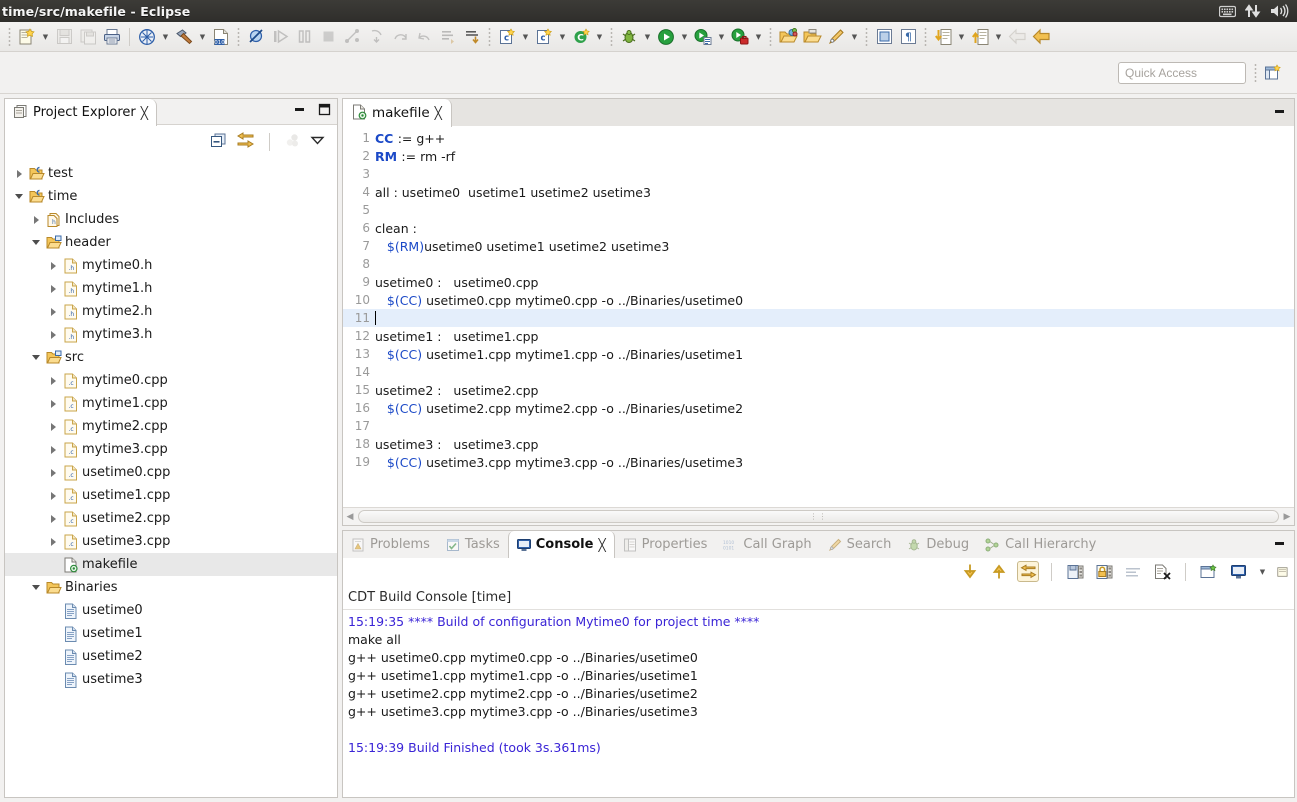 The width and height of the screenshot is (1297, 802). Describe the element at coordinates (1104, 571) in the screenshot. I see `lock-console-icon` at that location.